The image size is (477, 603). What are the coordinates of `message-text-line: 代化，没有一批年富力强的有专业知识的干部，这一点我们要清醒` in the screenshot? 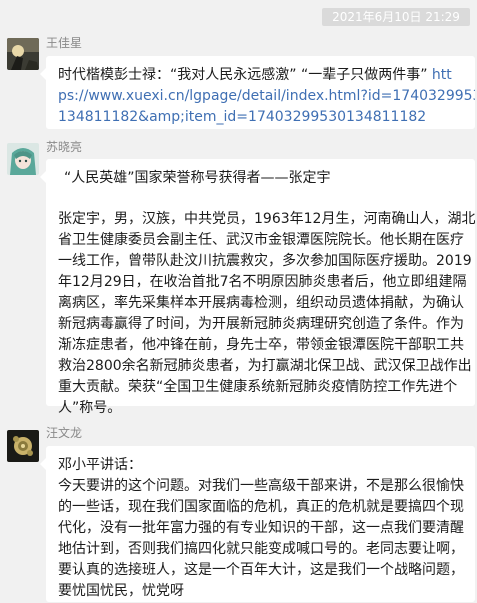 It's located at (261, 528).